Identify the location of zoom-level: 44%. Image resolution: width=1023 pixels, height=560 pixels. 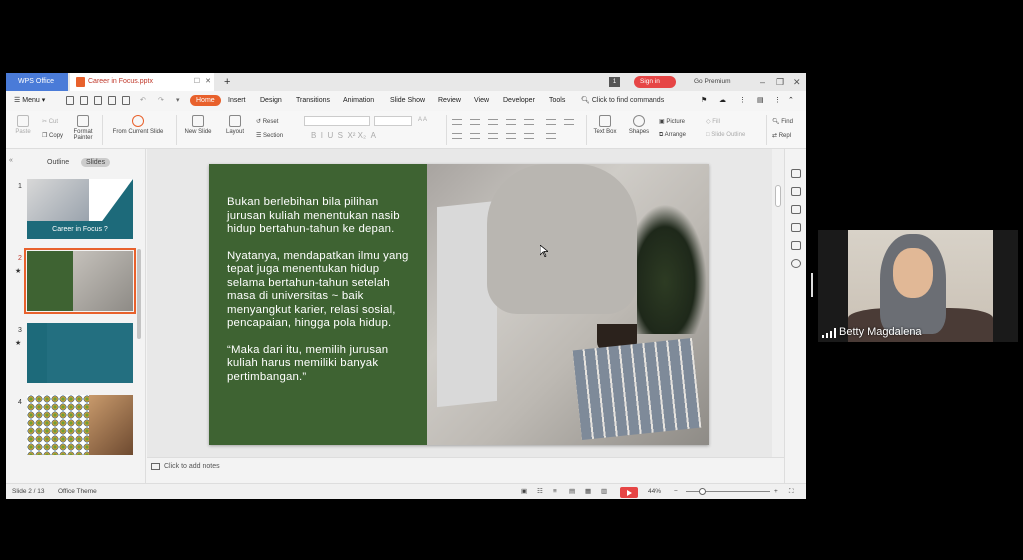
(654, 491).